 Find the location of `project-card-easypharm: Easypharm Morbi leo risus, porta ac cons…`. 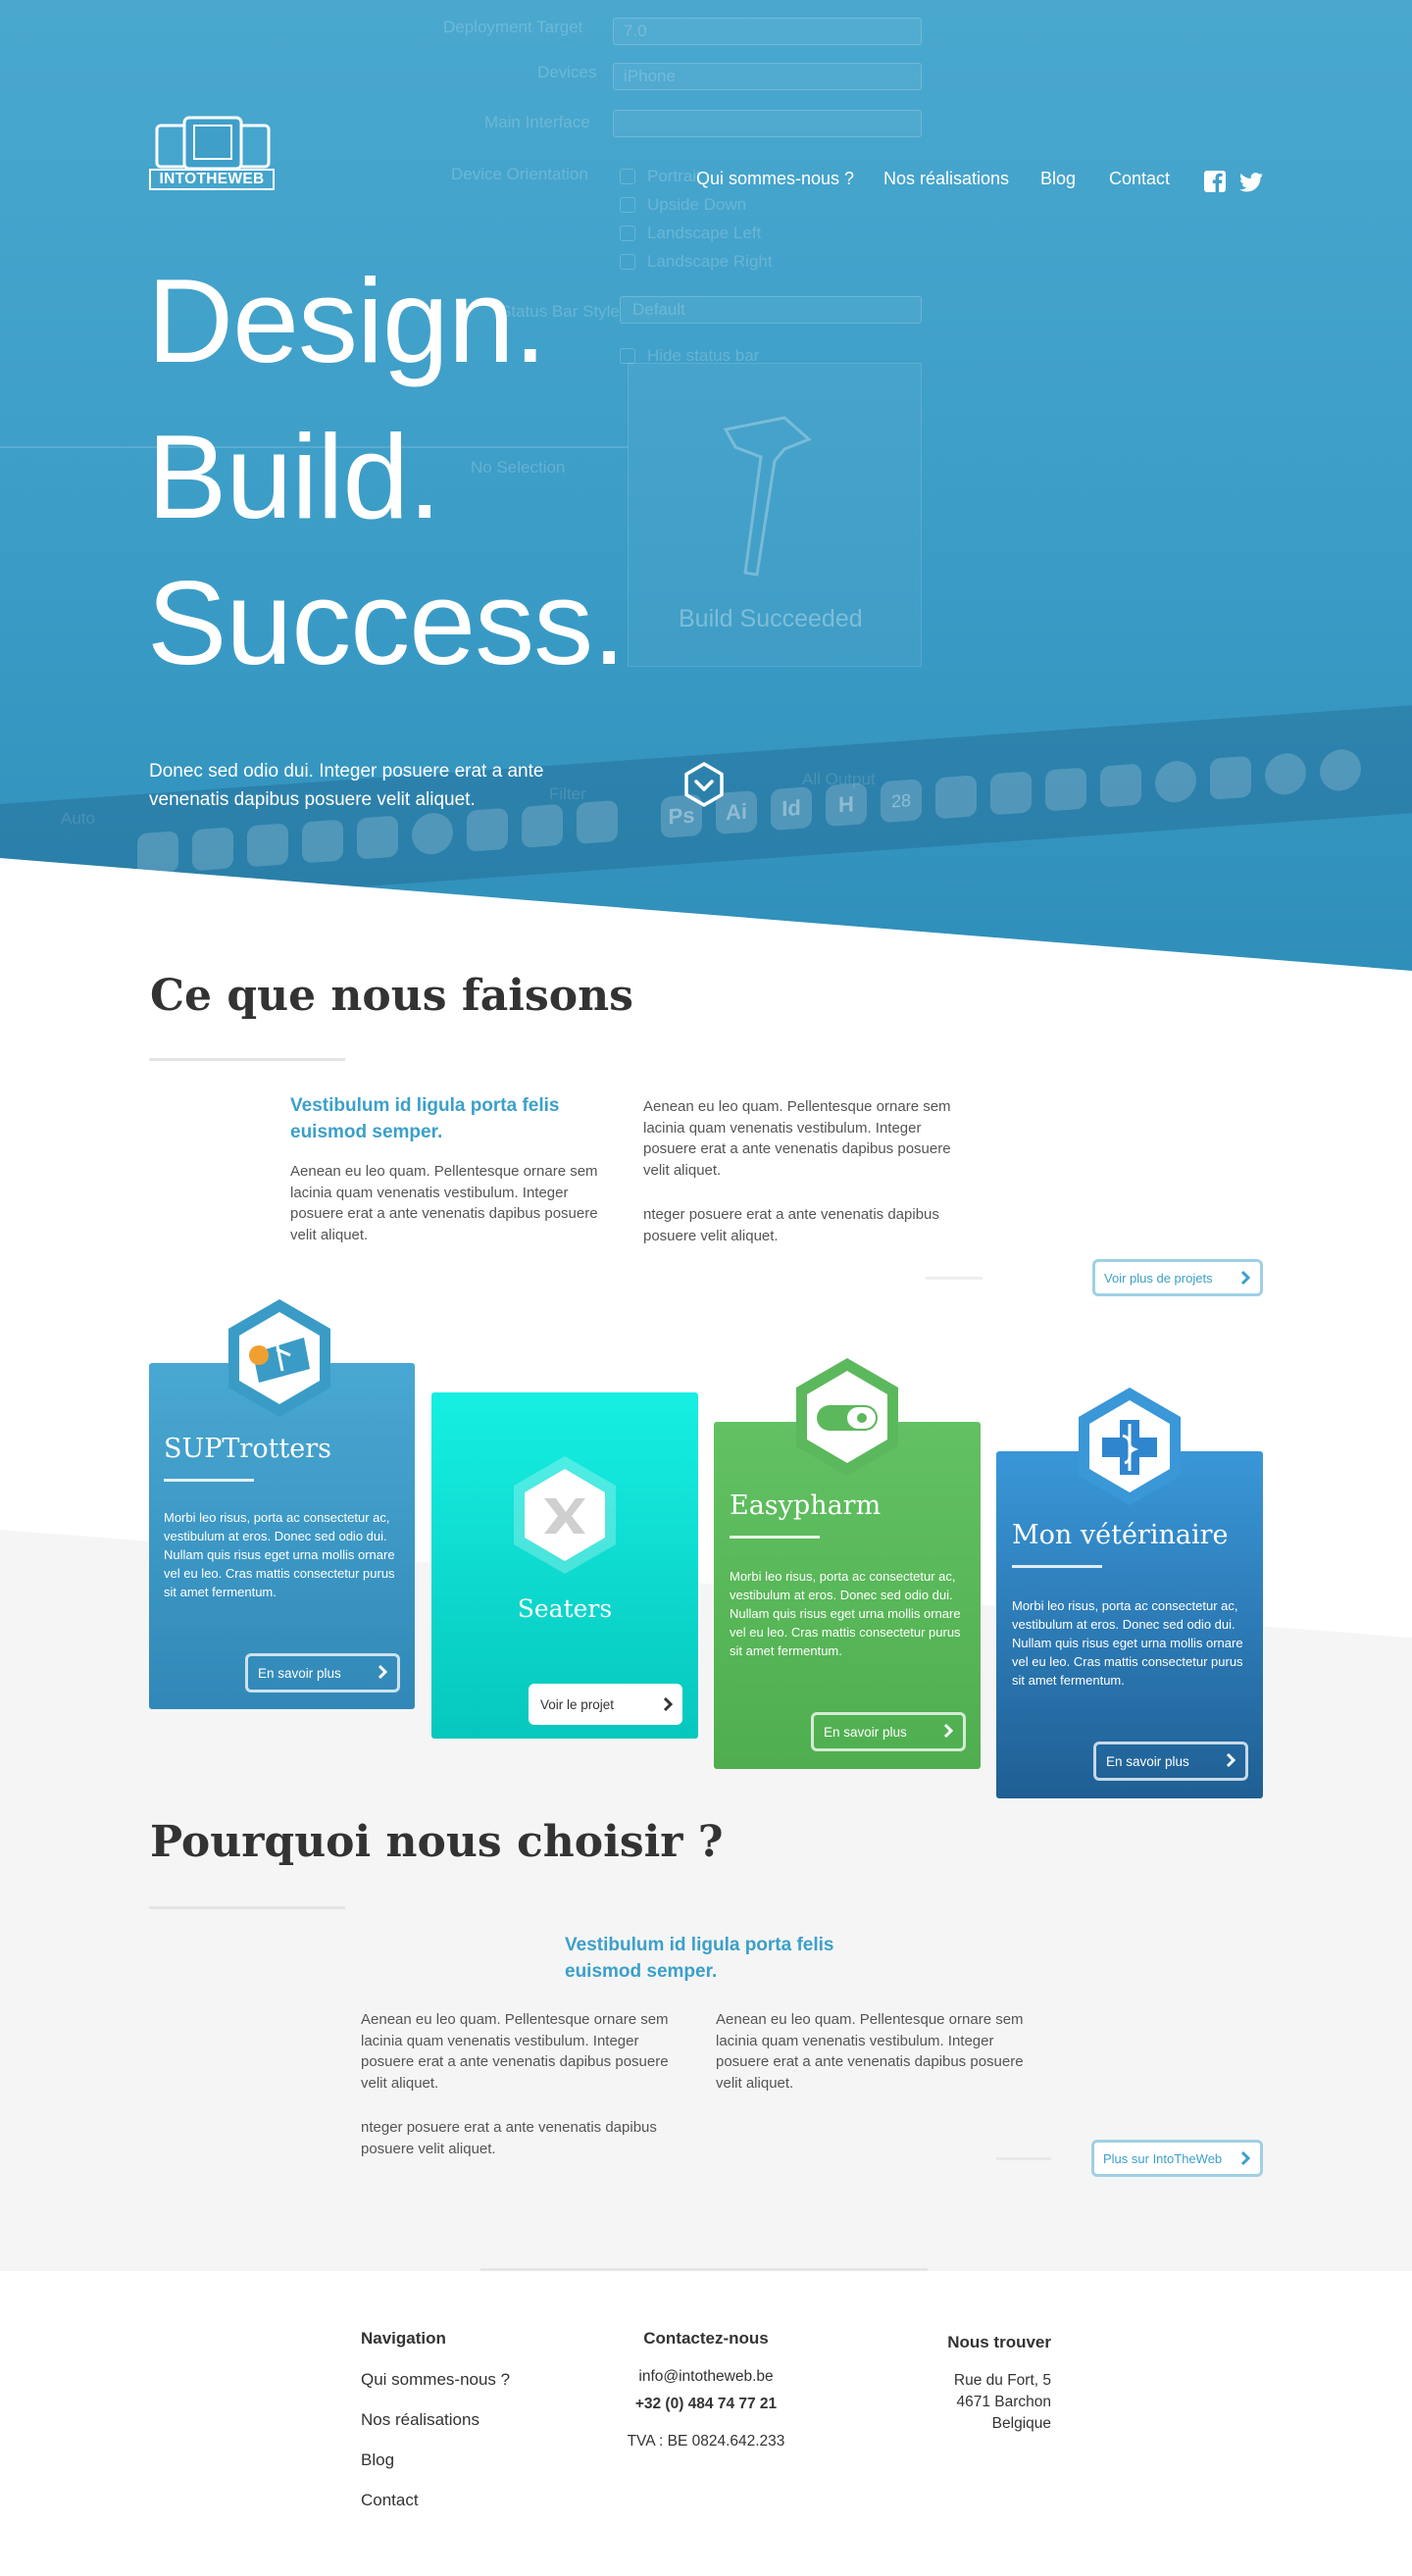

project-card-easypharm: Easypharm Morbi leo risus, porta ac cons… is located at coordinates (847, 1564).